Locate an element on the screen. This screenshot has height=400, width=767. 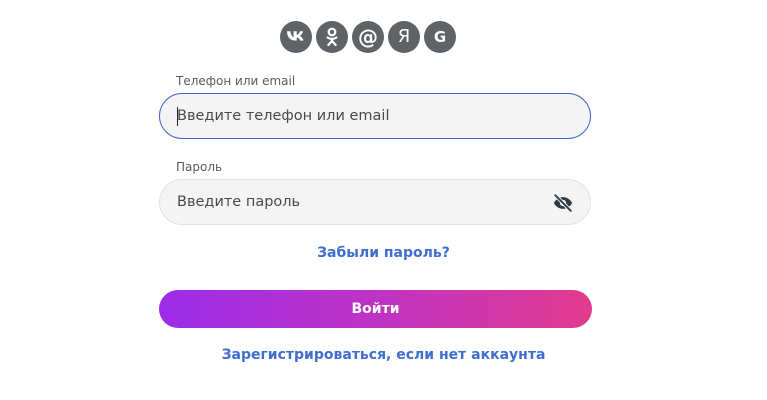
odnoklassniki-icon is located at coordinates (332, 37).